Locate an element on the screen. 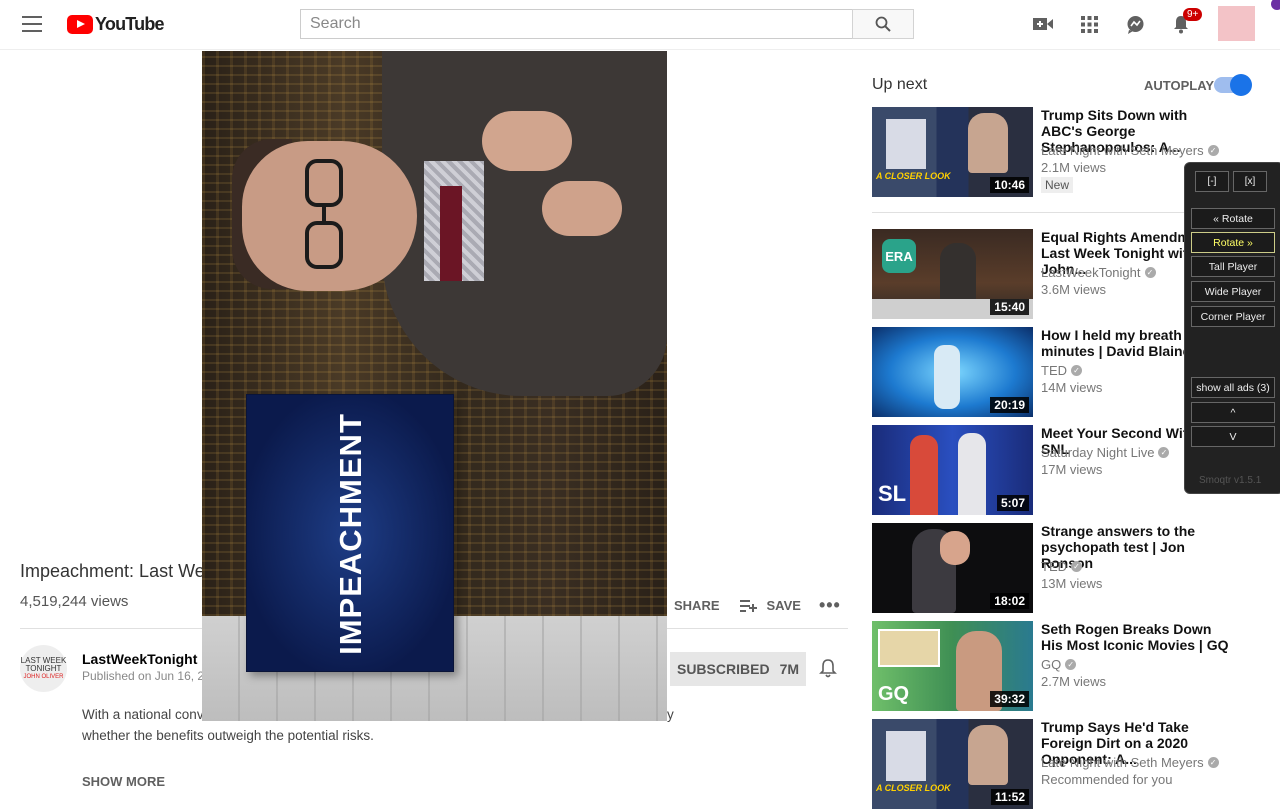 The width and height of the screenshot is (1280, 811). video-thumbnail: GQ 39:32 is located at coordinates (952, 666).